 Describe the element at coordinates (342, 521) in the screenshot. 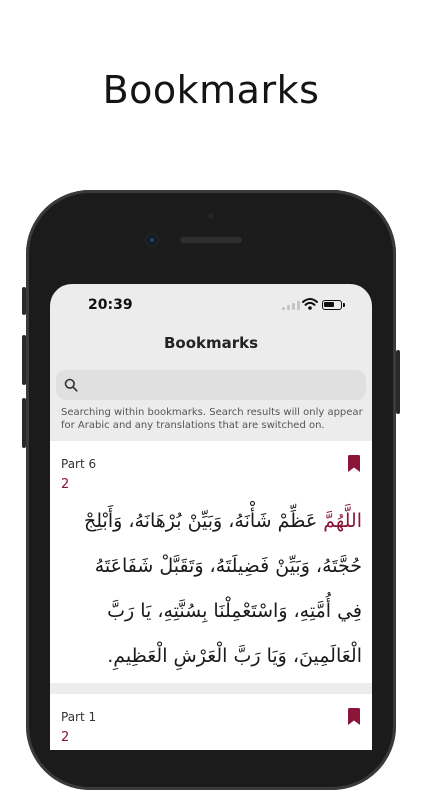

I see `arabic-highlight: اللَّهُمَّ` at that location.